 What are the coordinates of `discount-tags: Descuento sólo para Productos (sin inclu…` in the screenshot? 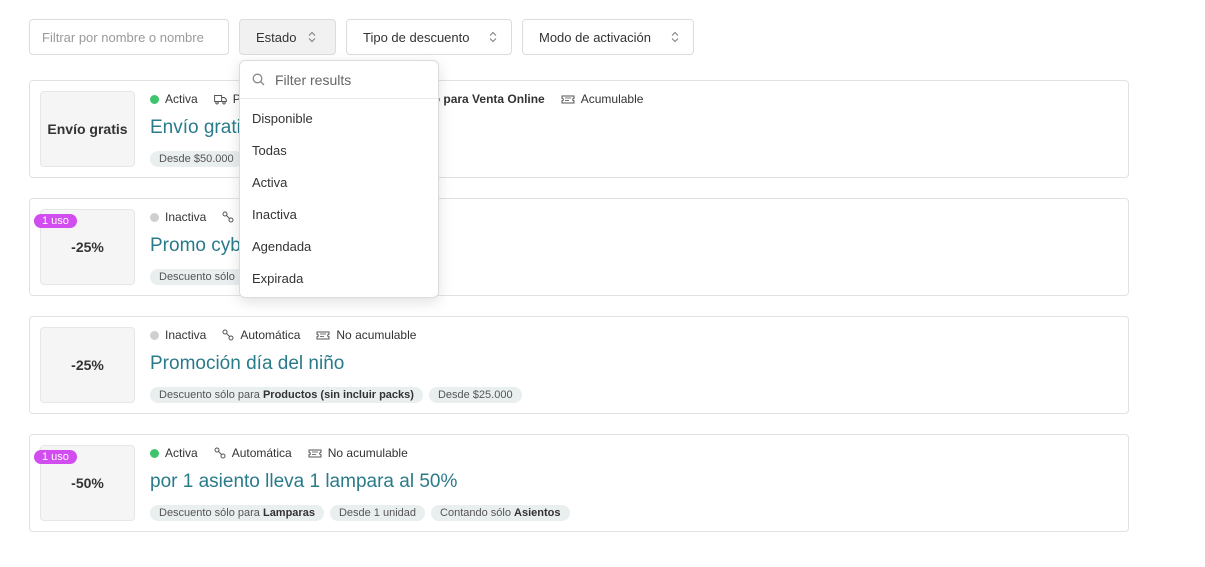 It's located at (336, 395).